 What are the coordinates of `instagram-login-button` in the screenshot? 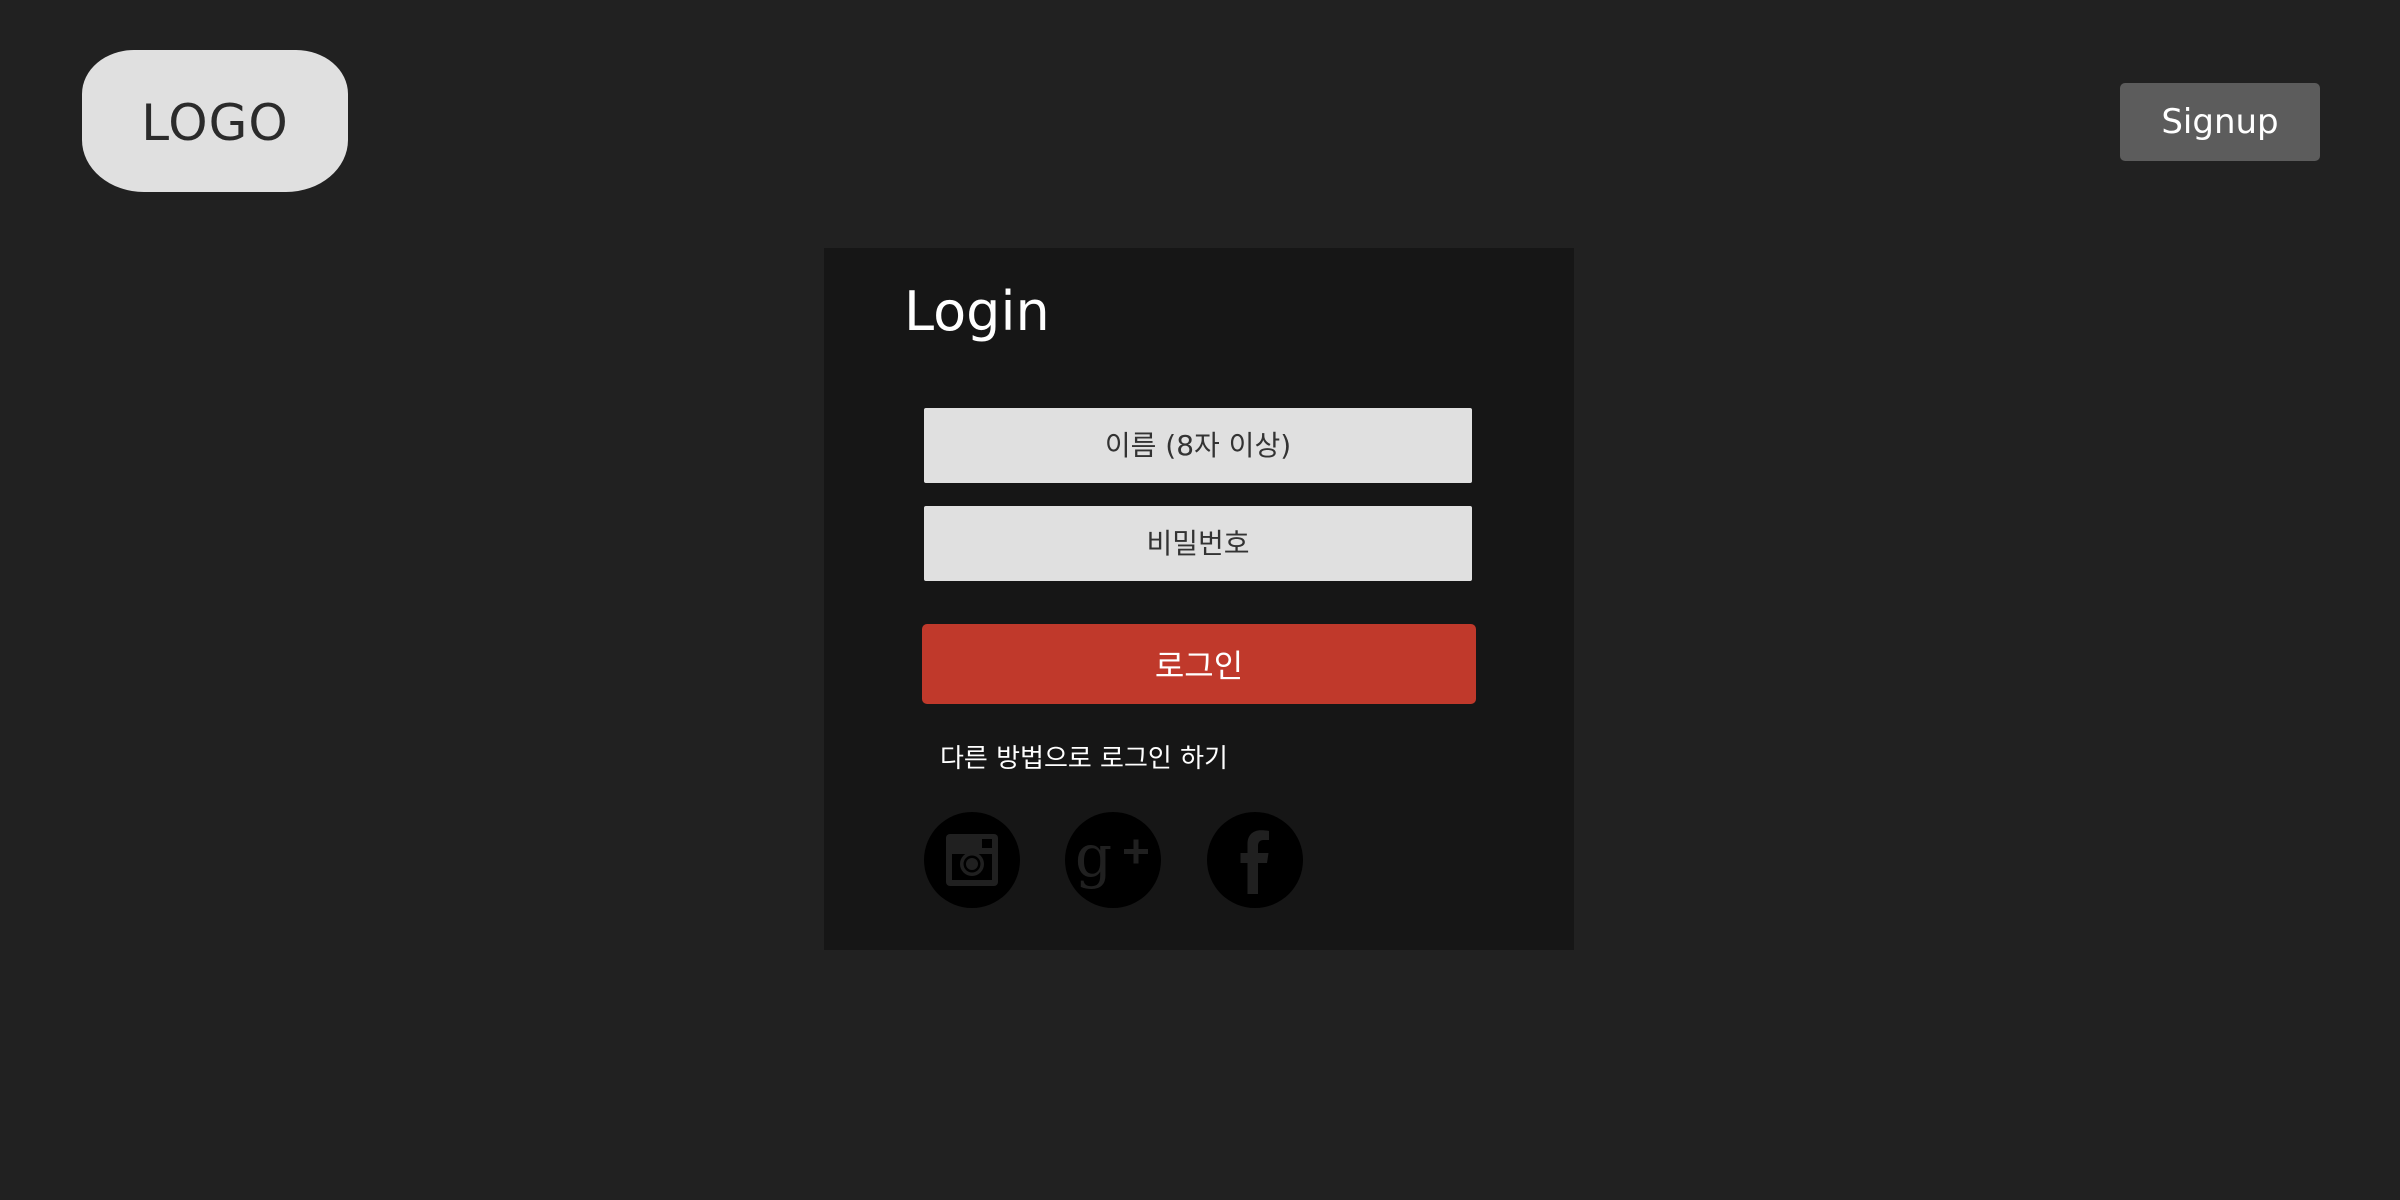 It's located at (972, 860).